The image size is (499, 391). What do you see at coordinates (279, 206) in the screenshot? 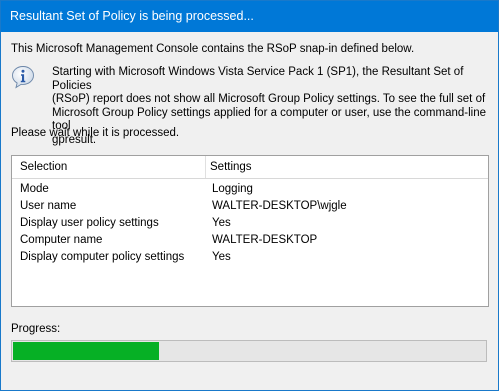
I see `setting-cell: WALTER-DESKTOP\wjgle` at bounding box center [279, 206].